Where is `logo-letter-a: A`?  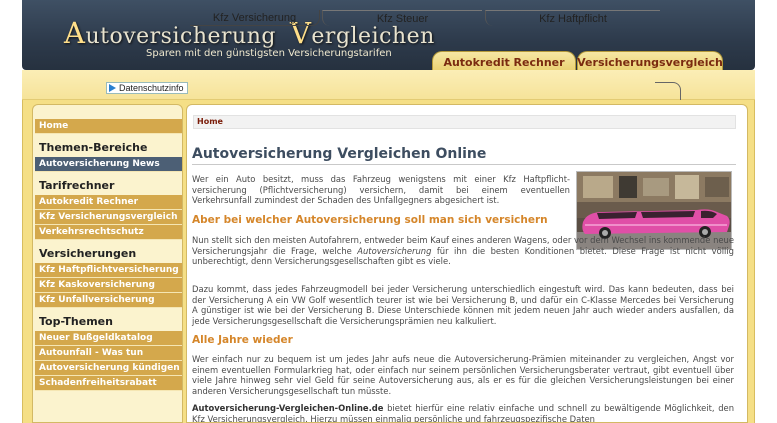
logo-letter-a: A is located at coordinates (75, 33).